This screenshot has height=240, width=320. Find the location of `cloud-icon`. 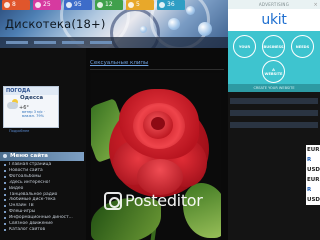

cloud-icon is located at coordinates (12, 105).